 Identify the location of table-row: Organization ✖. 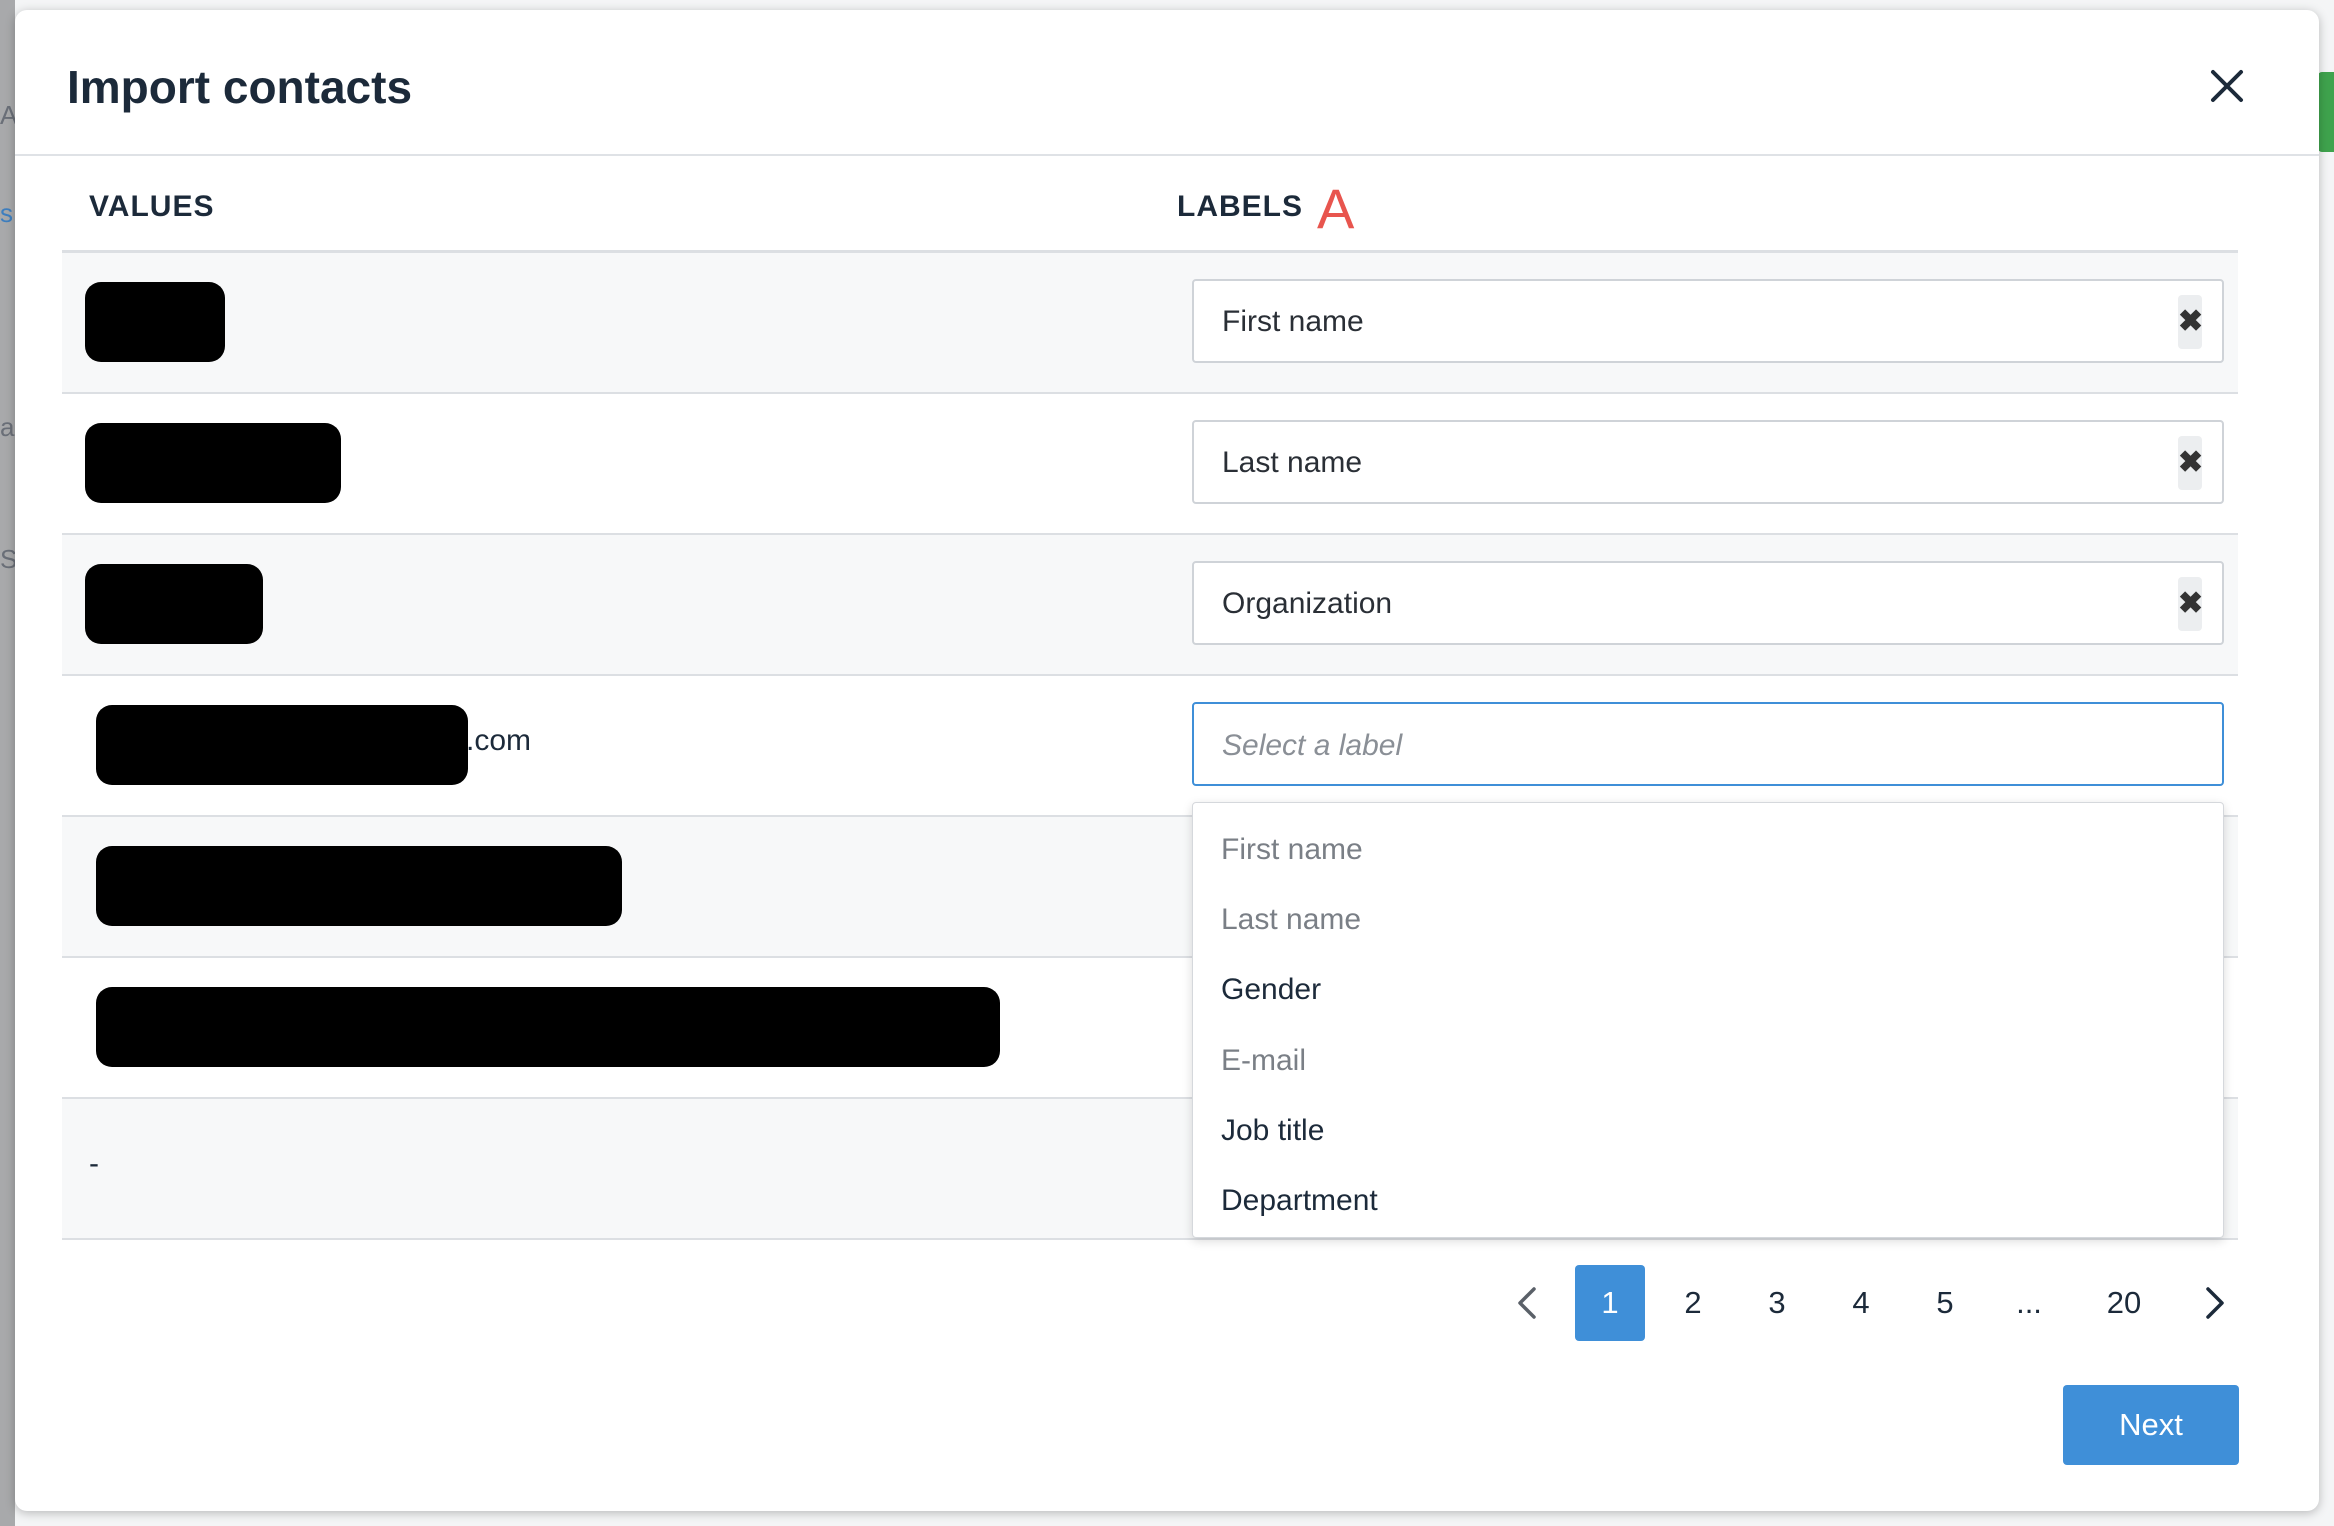
(1150, 605).